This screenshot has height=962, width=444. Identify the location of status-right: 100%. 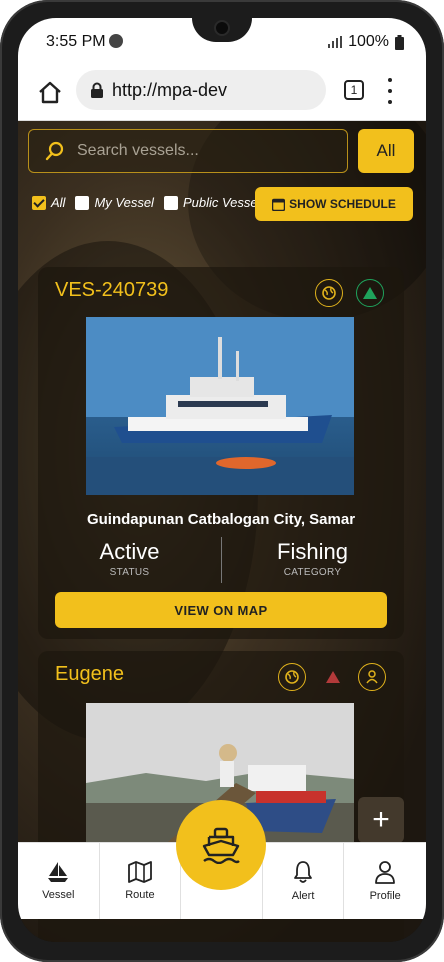
(366, 42).